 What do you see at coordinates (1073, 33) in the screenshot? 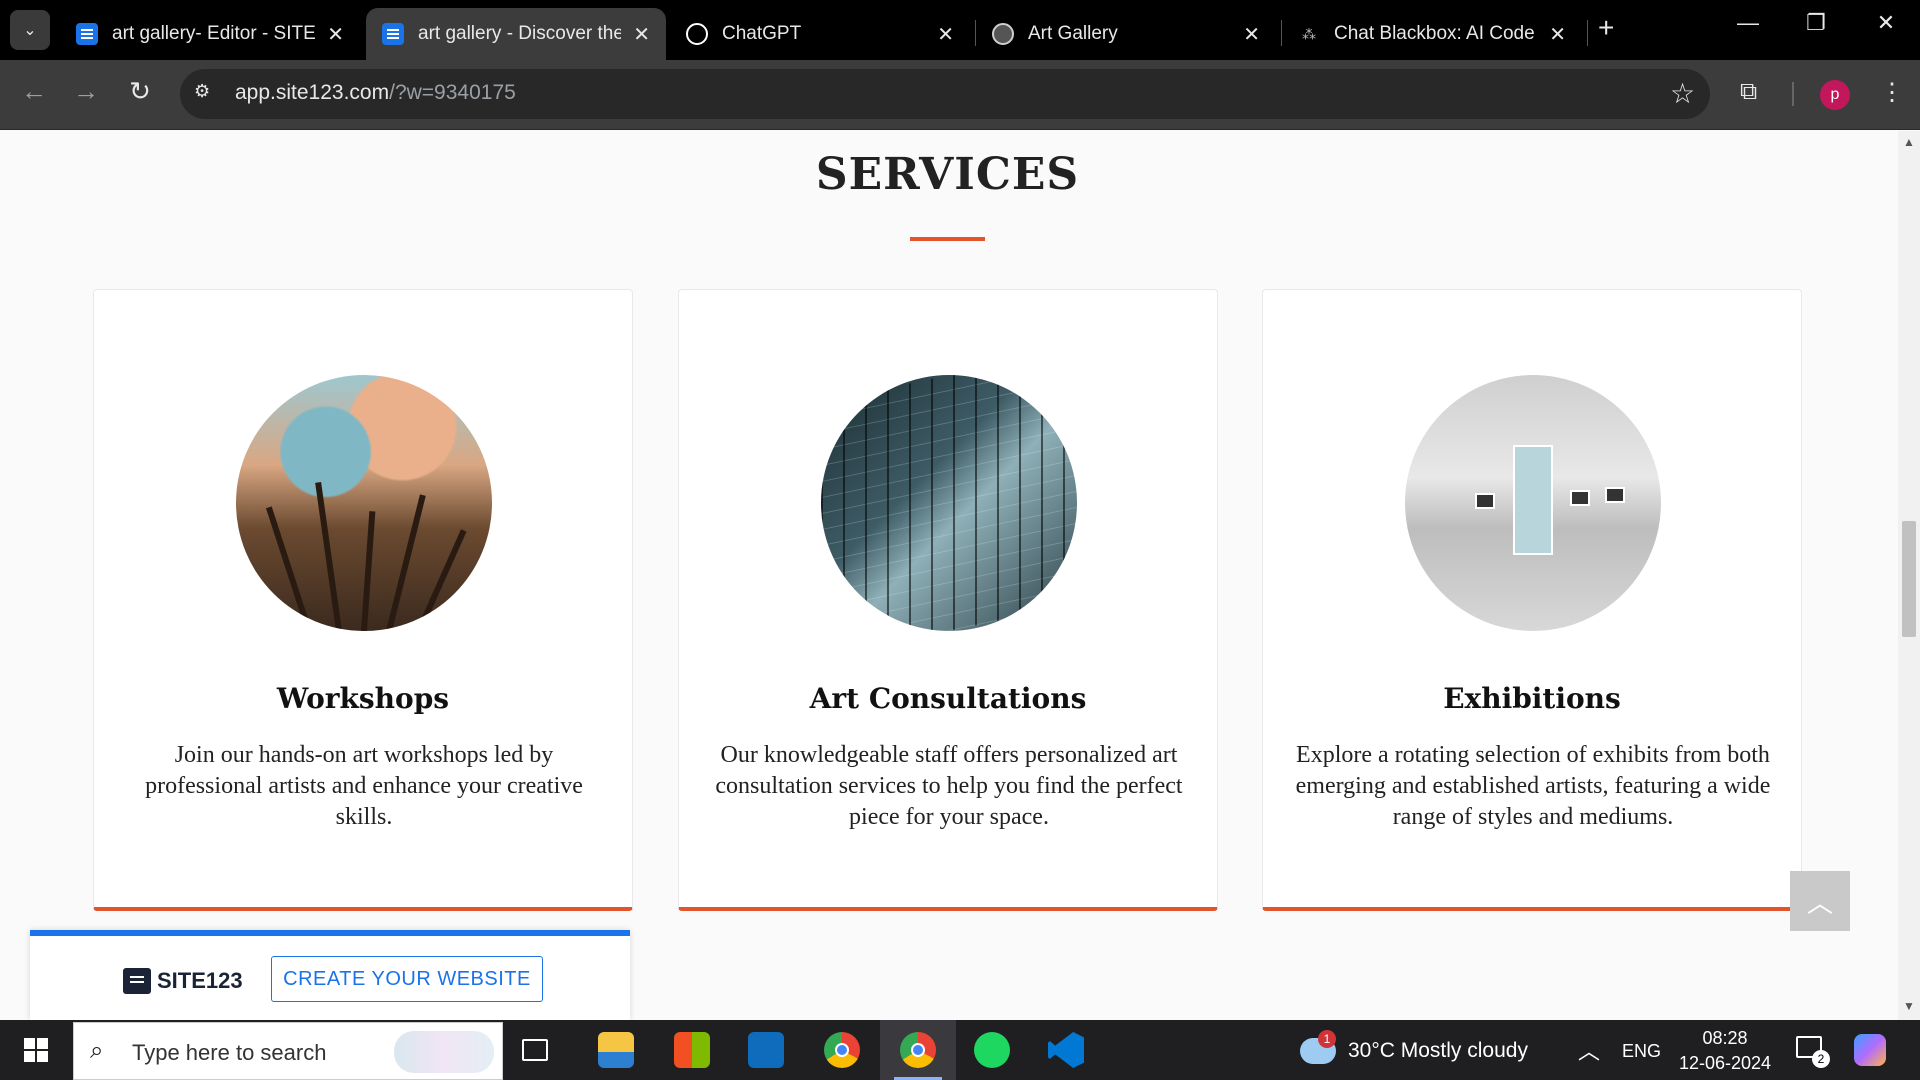
I see `tab-title: Art Gallery` at bounding box center [1073, 33].